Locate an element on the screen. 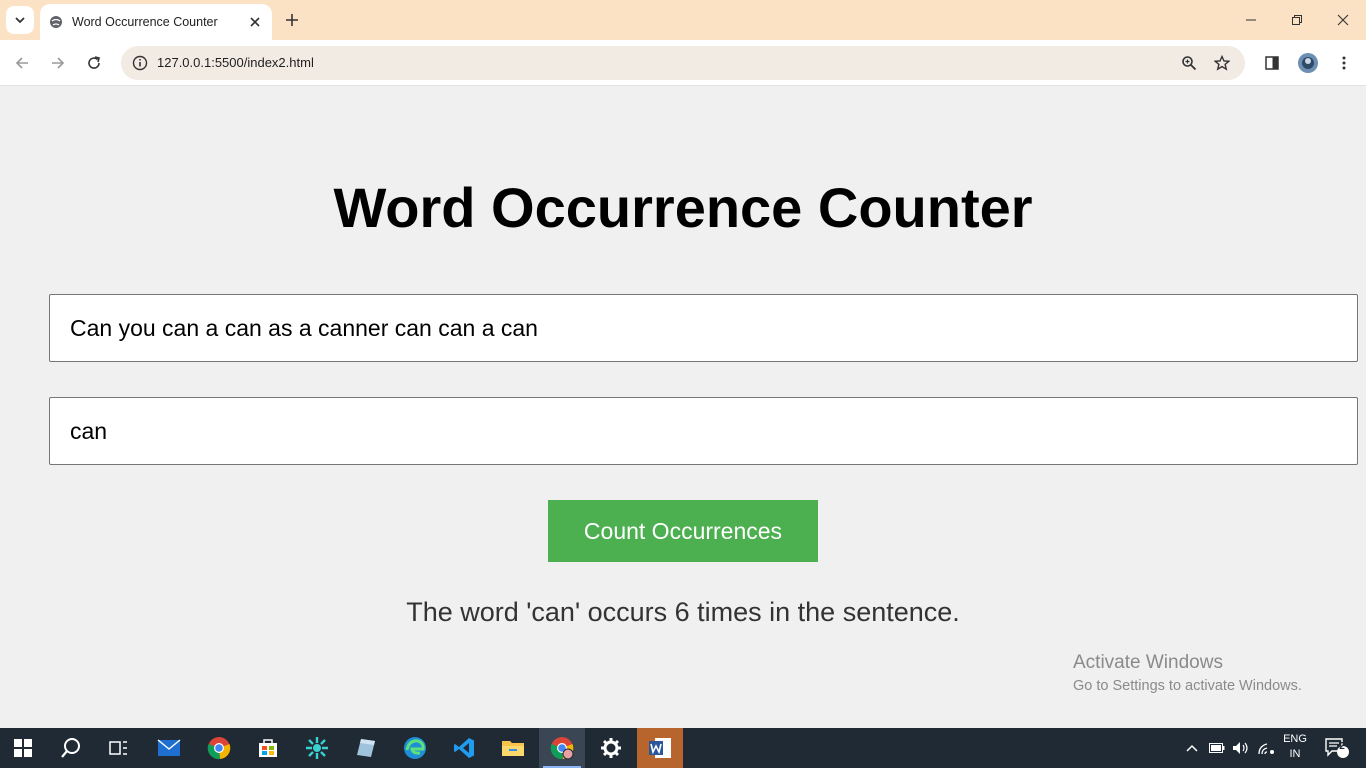 The image size is (1366, 768). sentence-input is located at coordinates (703, 328).